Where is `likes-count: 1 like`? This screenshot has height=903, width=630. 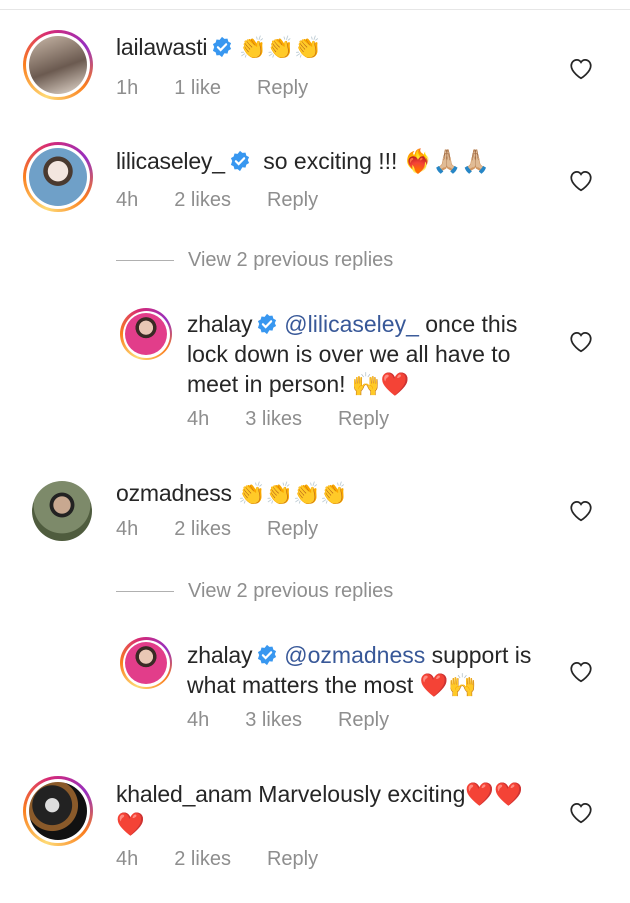 likes-count: 1 like is located at coordinates (197, 88).